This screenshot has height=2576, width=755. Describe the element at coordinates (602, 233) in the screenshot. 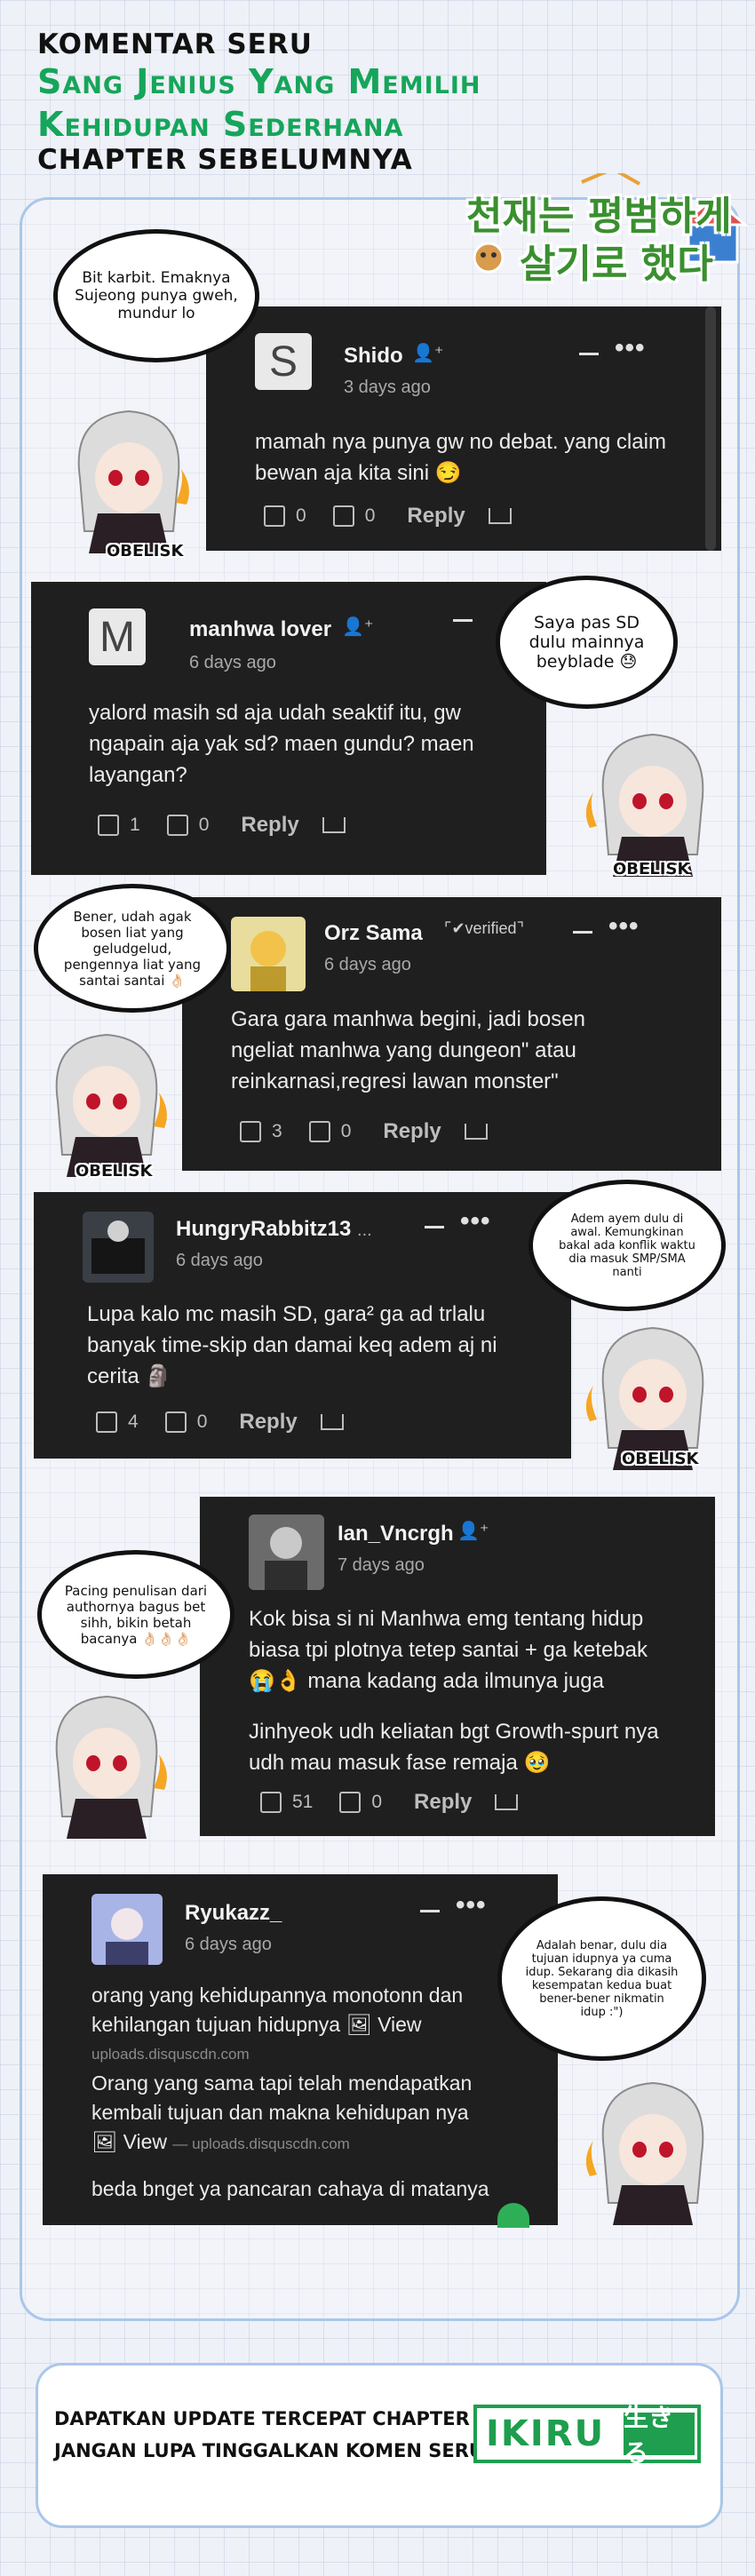

I see `series-logo: 천재는 평범하게 살기로 했다` at that location.